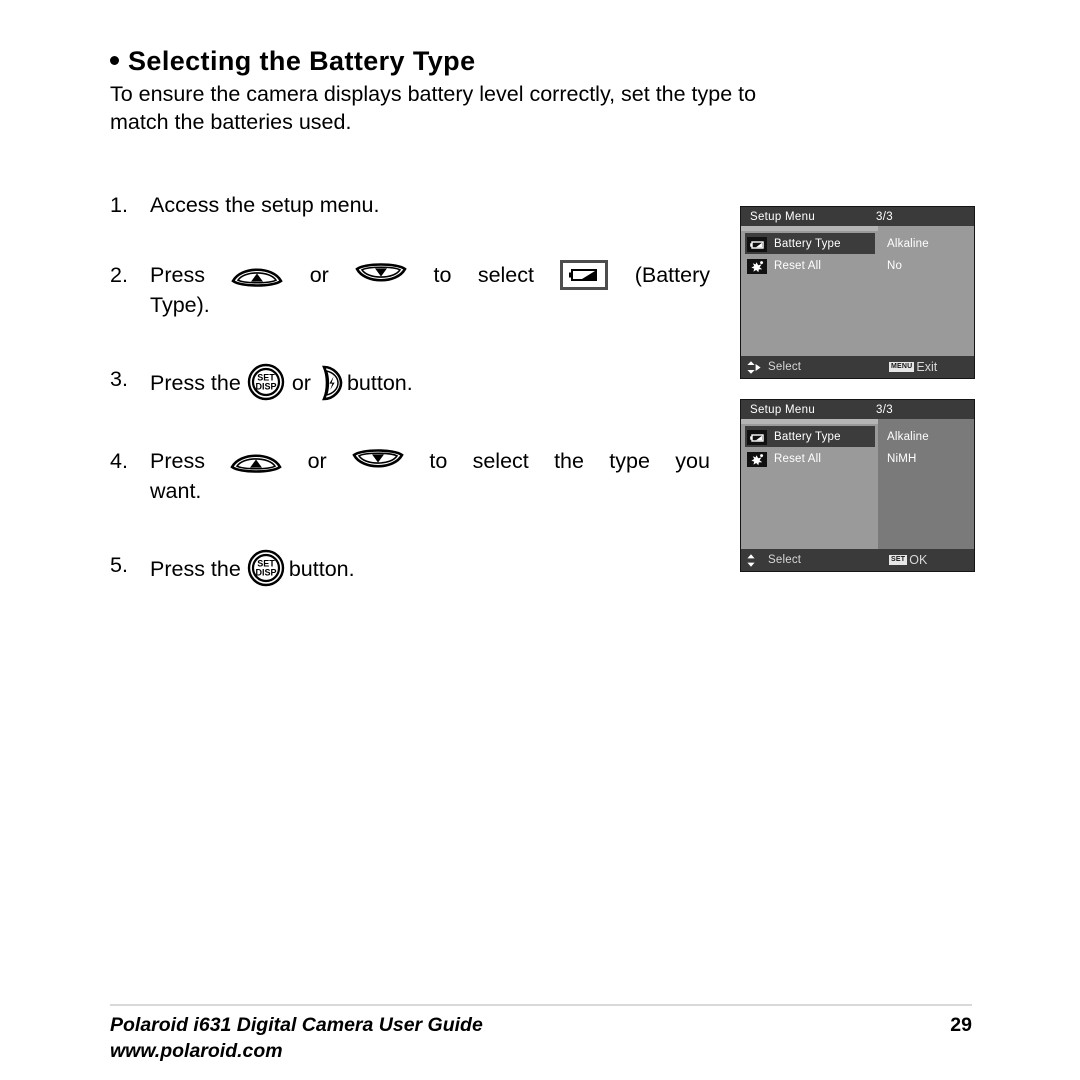  What do you see at coordinates (569, 461) in the screenshot?
I see `step-4-text-e: the` at bounding box center [569, 461].